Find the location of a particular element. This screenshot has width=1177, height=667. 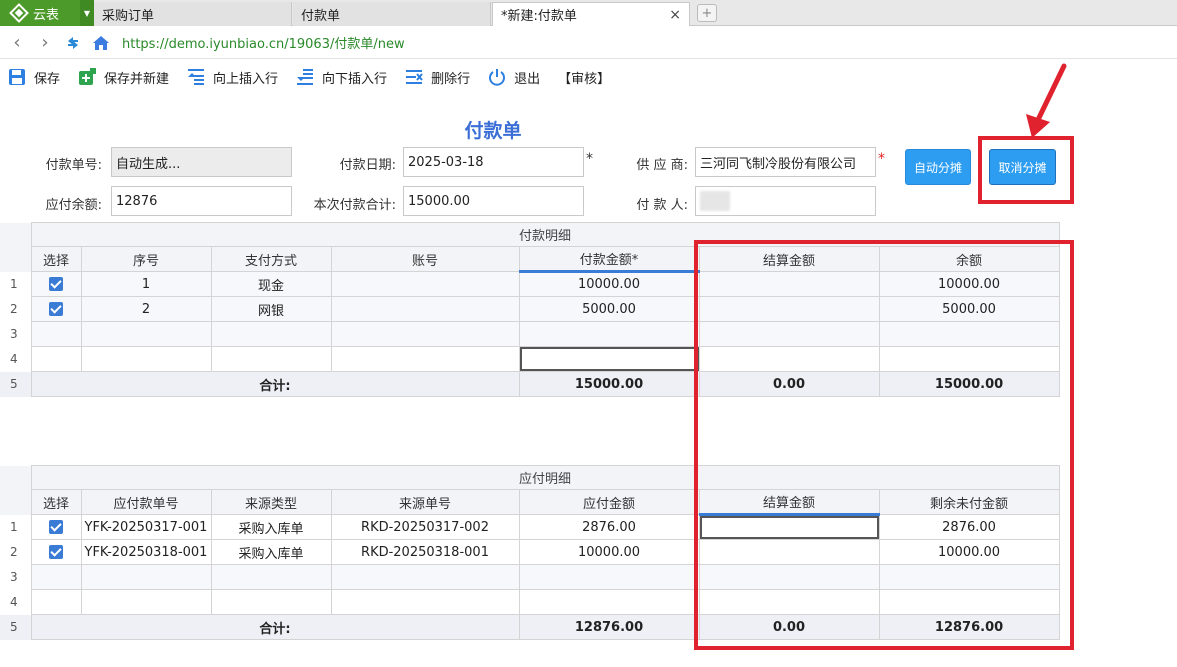

column-header: 支付方式 is located at coordinates (271, 259).